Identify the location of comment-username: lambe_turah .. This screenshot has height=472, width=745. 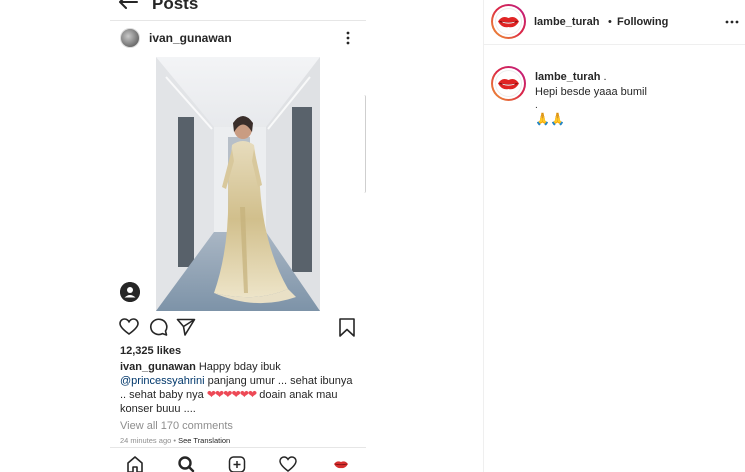
(571, 77).